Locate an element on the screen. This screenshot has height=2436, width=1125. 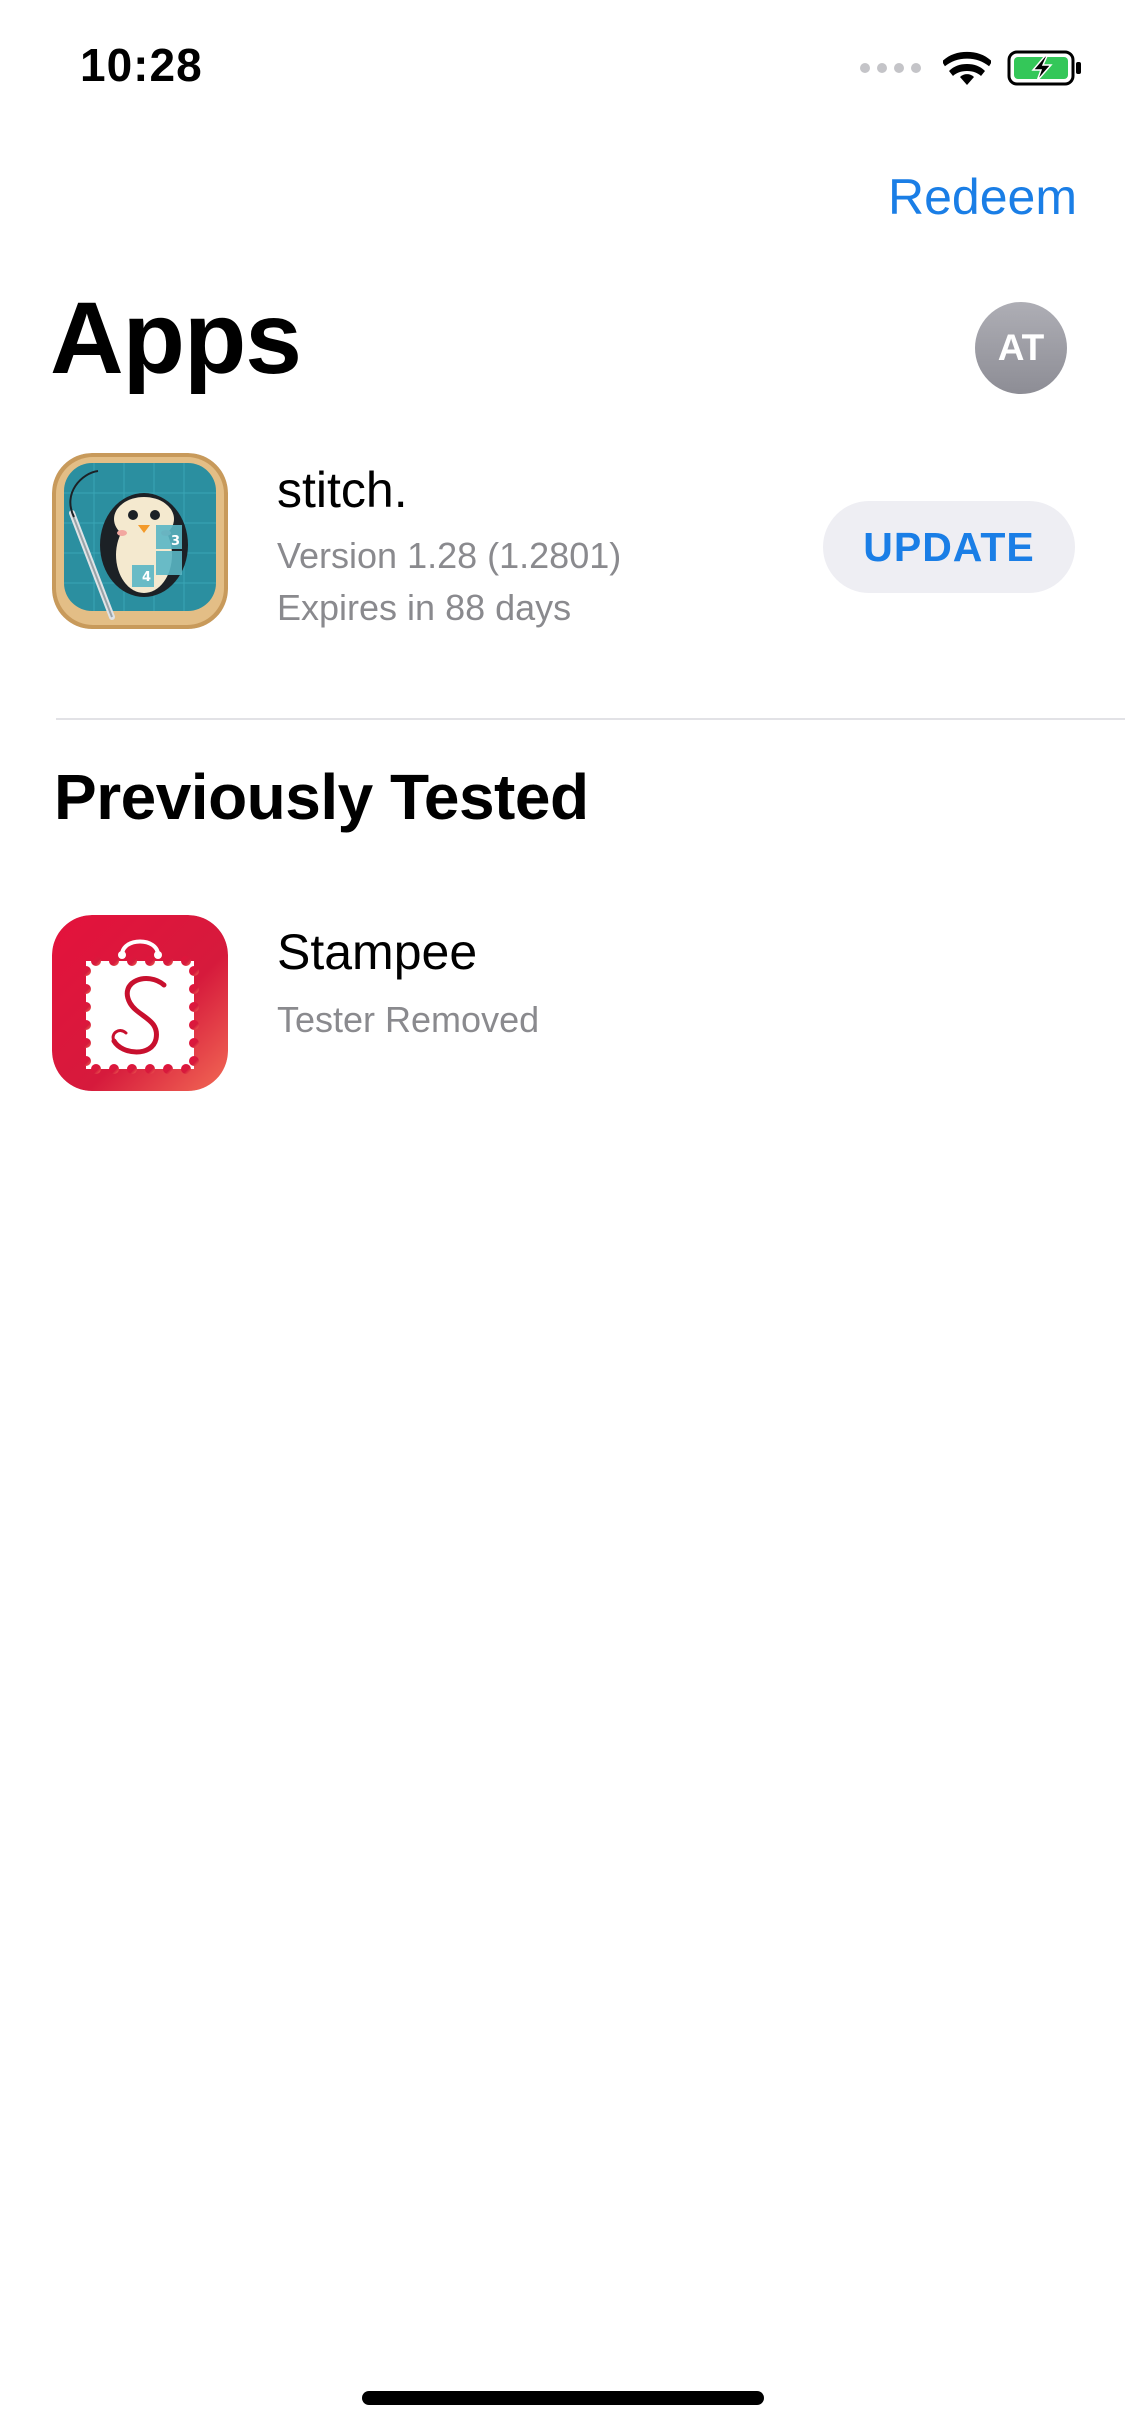
update-button: UPDATE is located at coordinates (949, 547).